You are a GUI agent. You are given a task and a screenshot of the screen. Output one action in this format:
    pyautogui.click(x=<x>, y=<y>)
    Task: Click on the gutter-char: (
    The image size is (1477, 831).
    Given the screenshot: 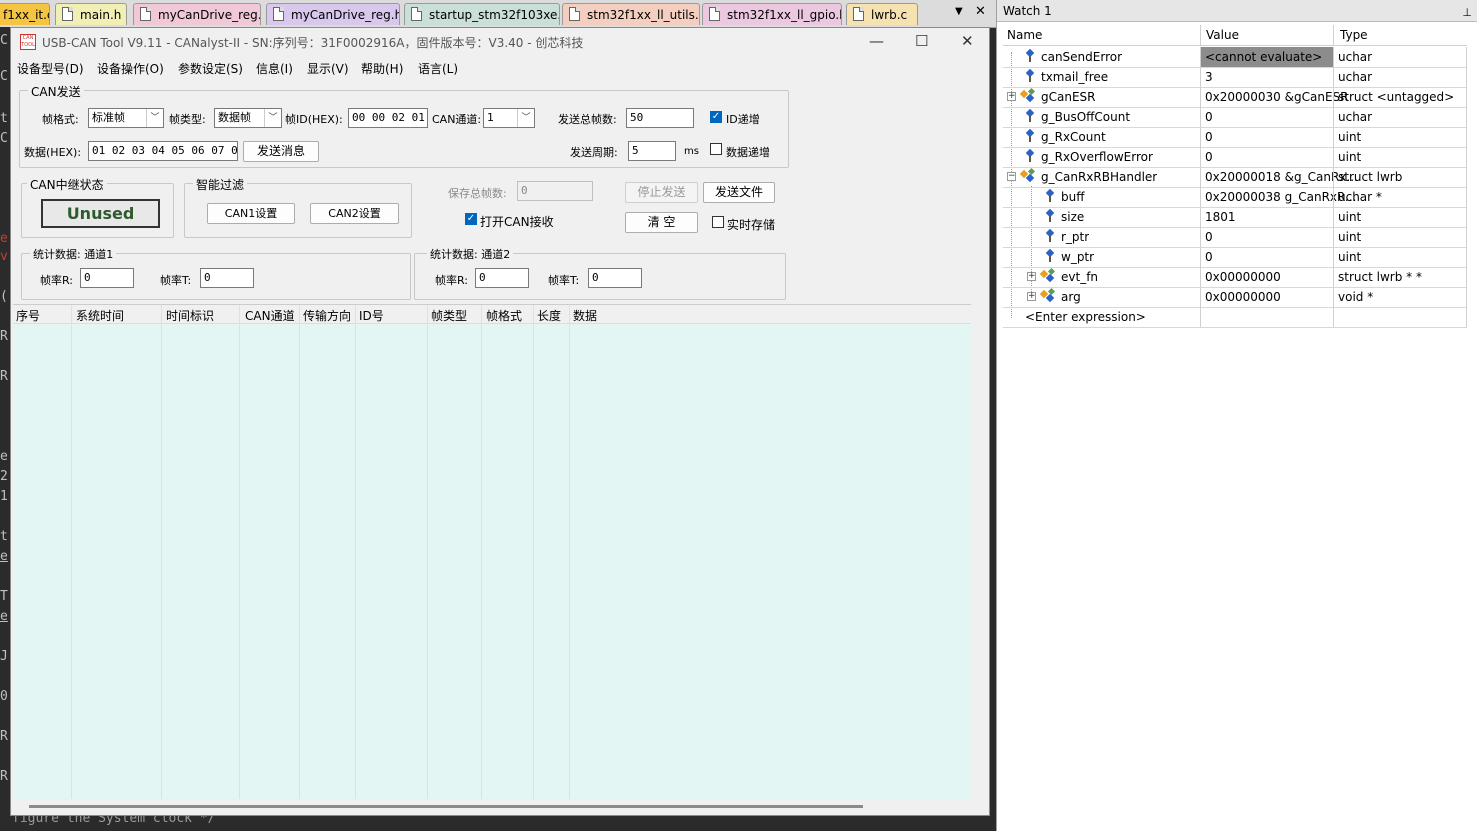 What is the action you would take?
    pyautogui.click(x=4, y=296)
    